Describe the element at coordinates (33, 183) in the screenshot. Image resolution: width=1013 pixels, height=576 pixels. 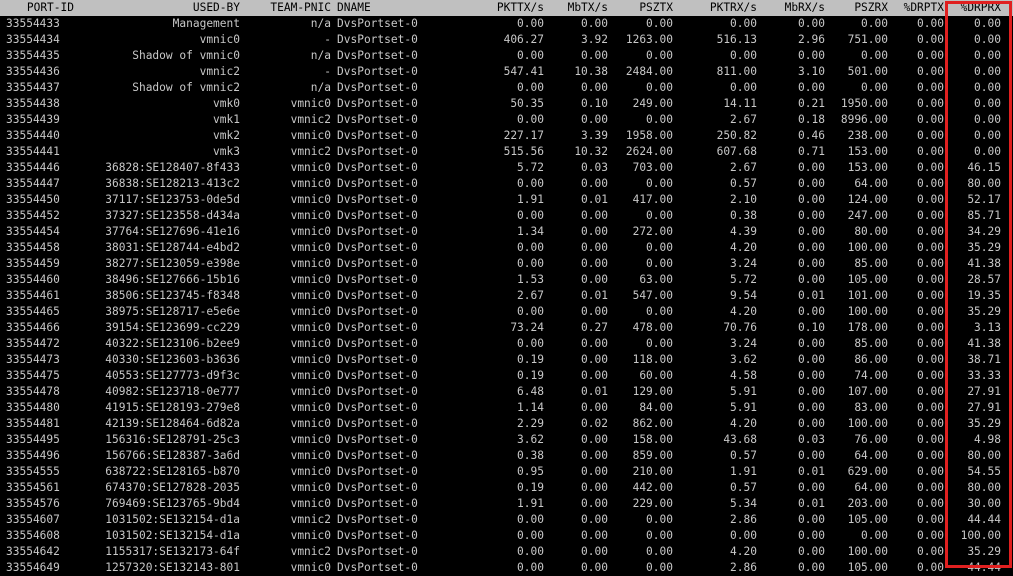
I see `cell-port-id: 33554447` at that location.